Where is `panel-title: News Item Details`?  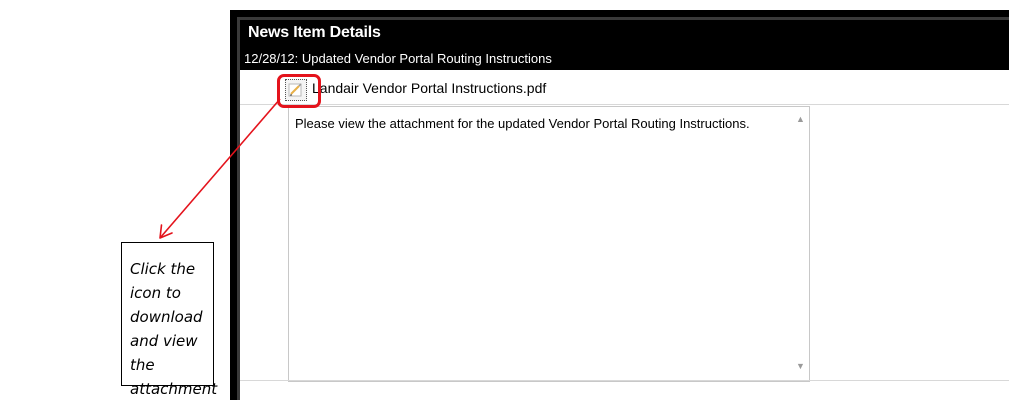
panel-title: News Item Details is located at coordinates (314, 32).